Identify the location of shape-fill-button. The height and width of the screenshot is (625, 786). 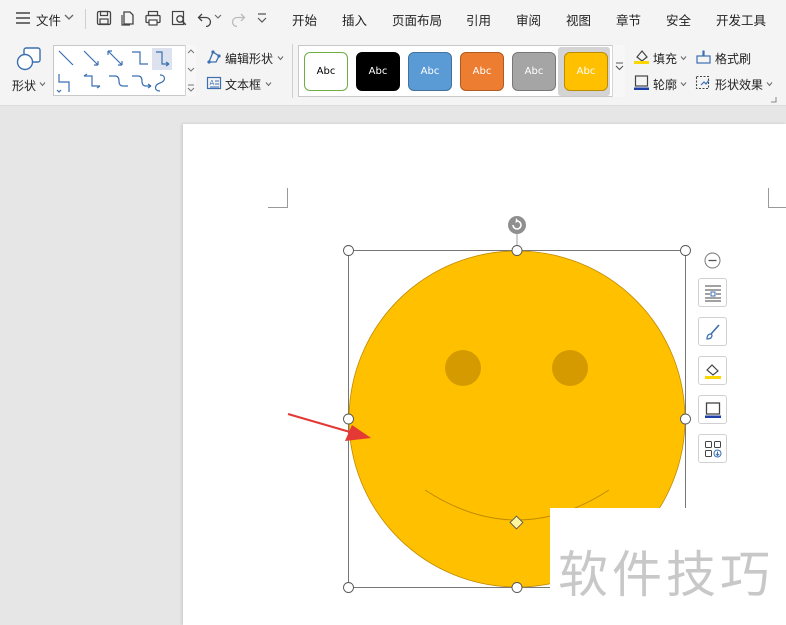
(712, 370).